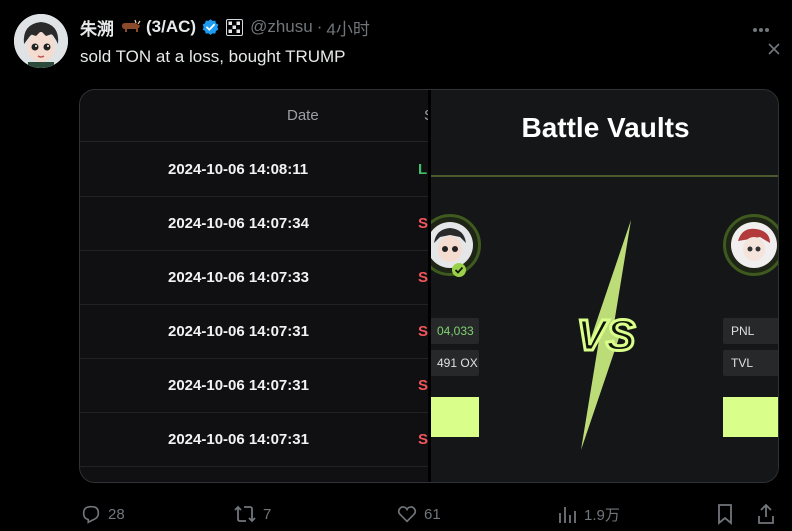 The width and height of the screenshot is (792, 531). I want to click on title-underline, so click(604, 176).